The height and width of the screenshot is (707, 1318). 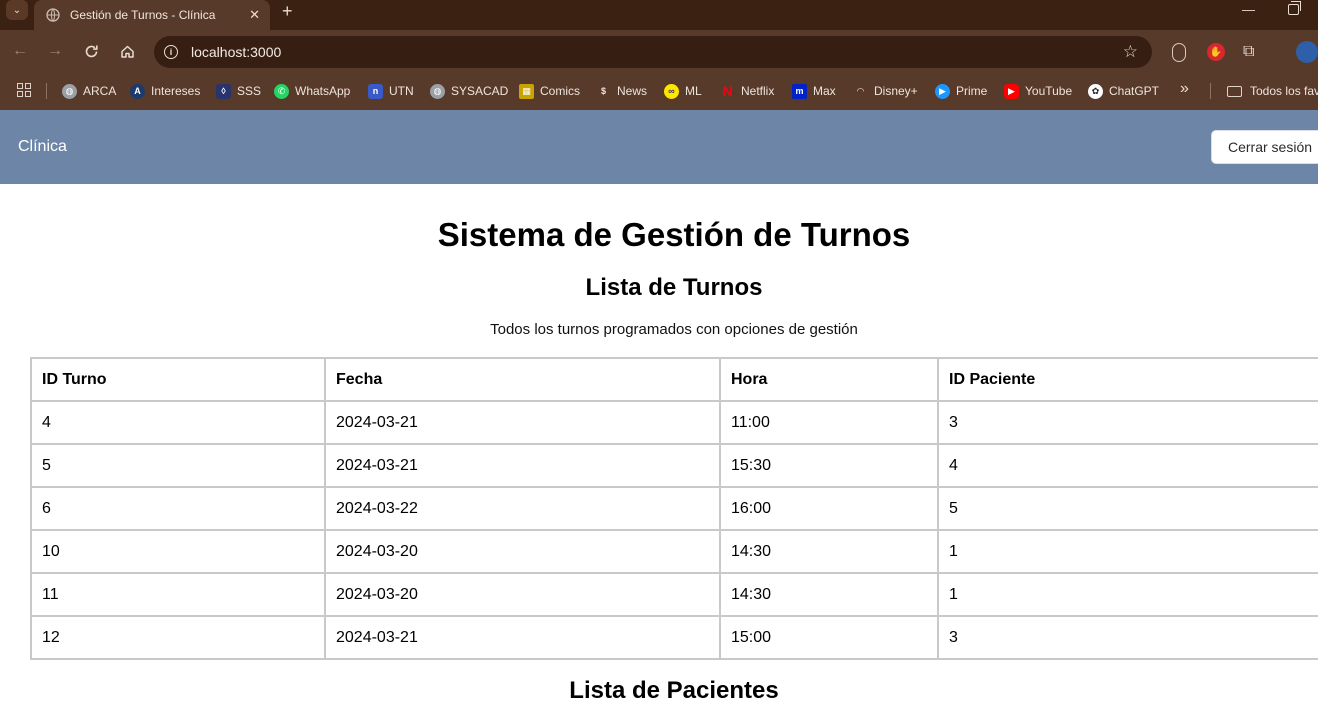 I want to click on folder-icon, so click(x=1234, y=91).